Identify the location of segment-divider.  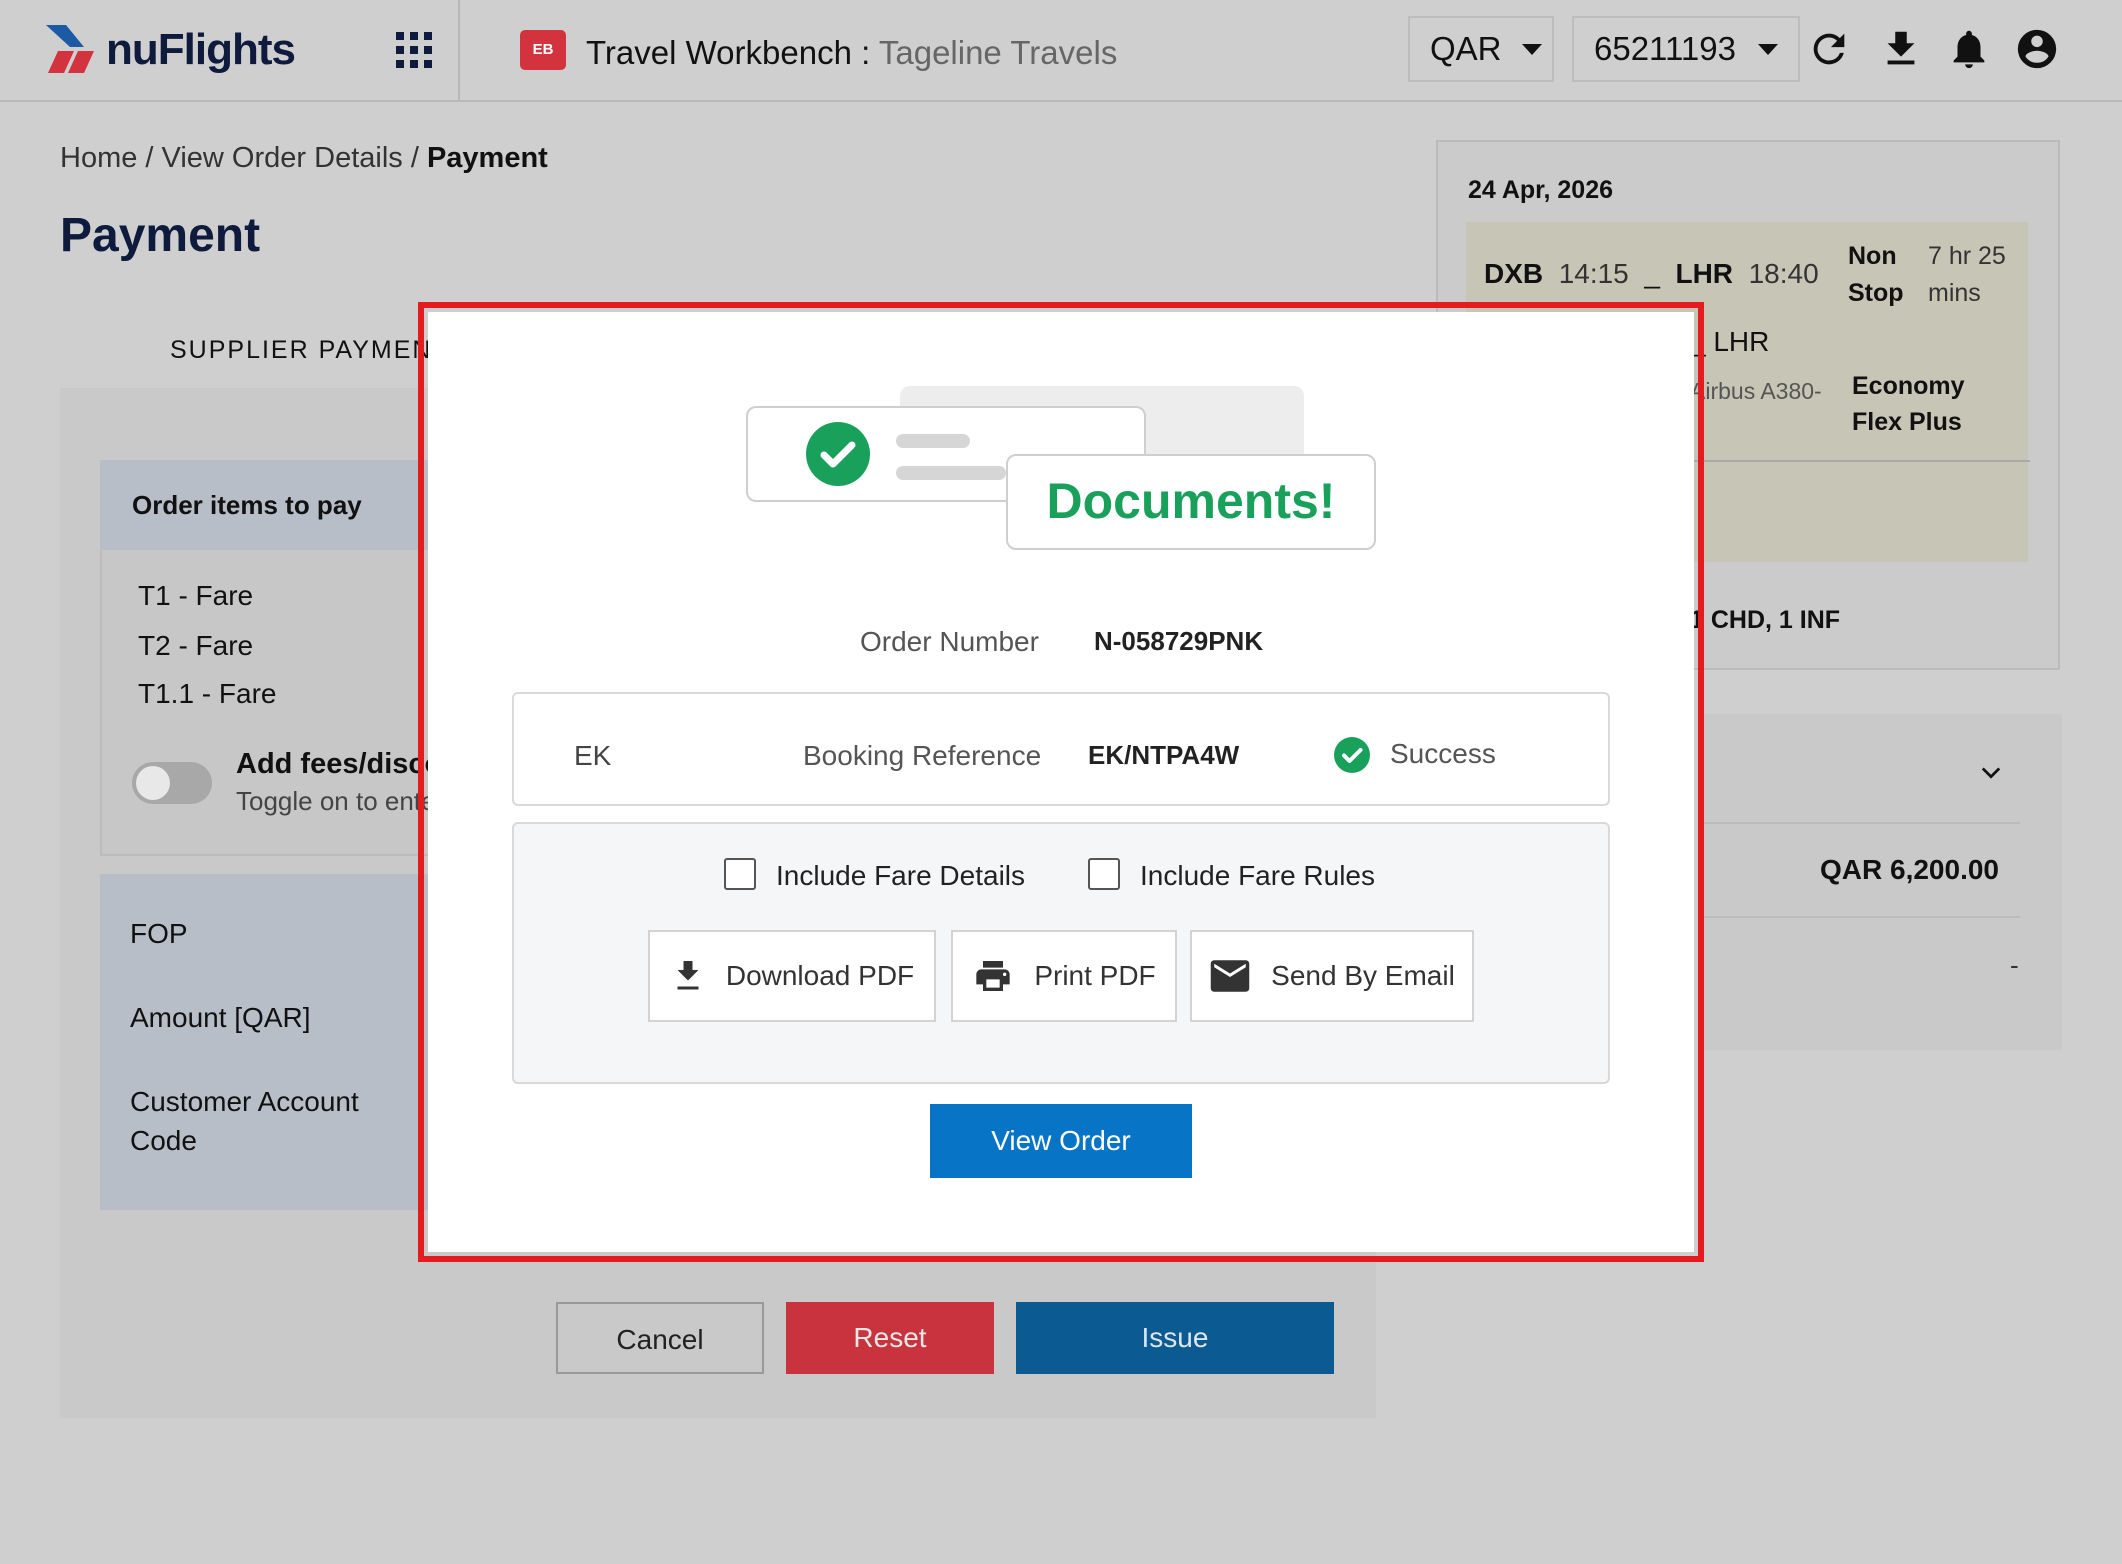
(1860, 461).